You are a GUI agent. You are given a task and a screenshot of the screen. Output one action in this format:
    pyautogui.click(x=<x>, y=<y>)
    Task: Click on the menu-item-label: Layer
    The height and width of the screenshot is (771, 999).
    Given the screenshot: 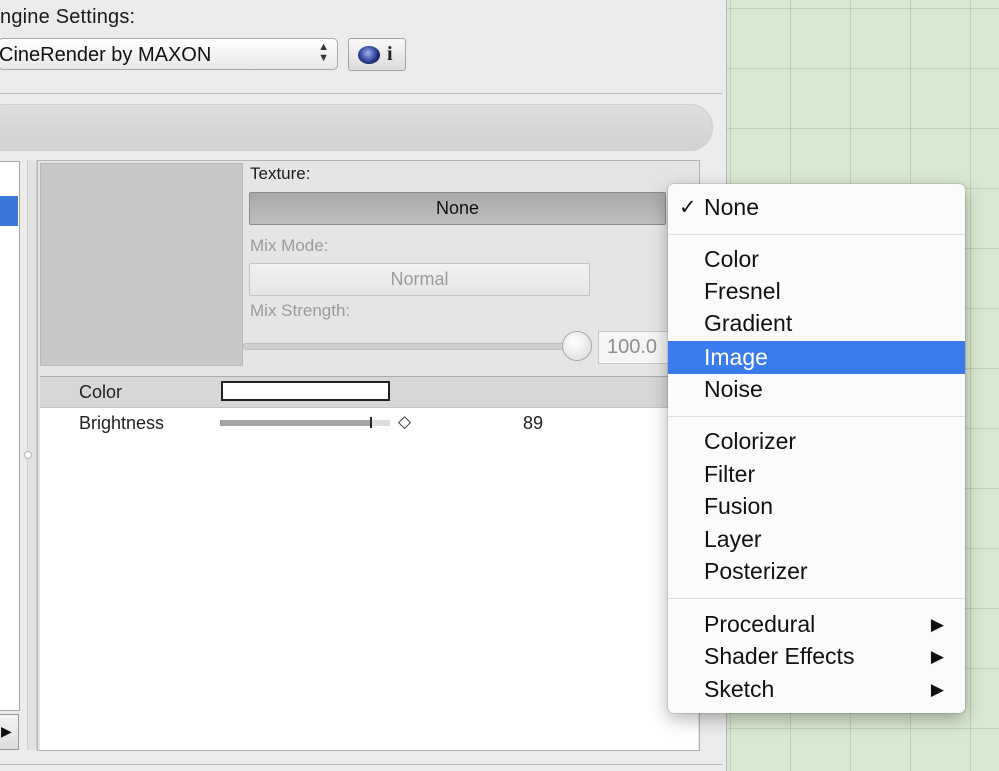 What is the action you would take?
    pyautogui.click(x=733, y=539)
    